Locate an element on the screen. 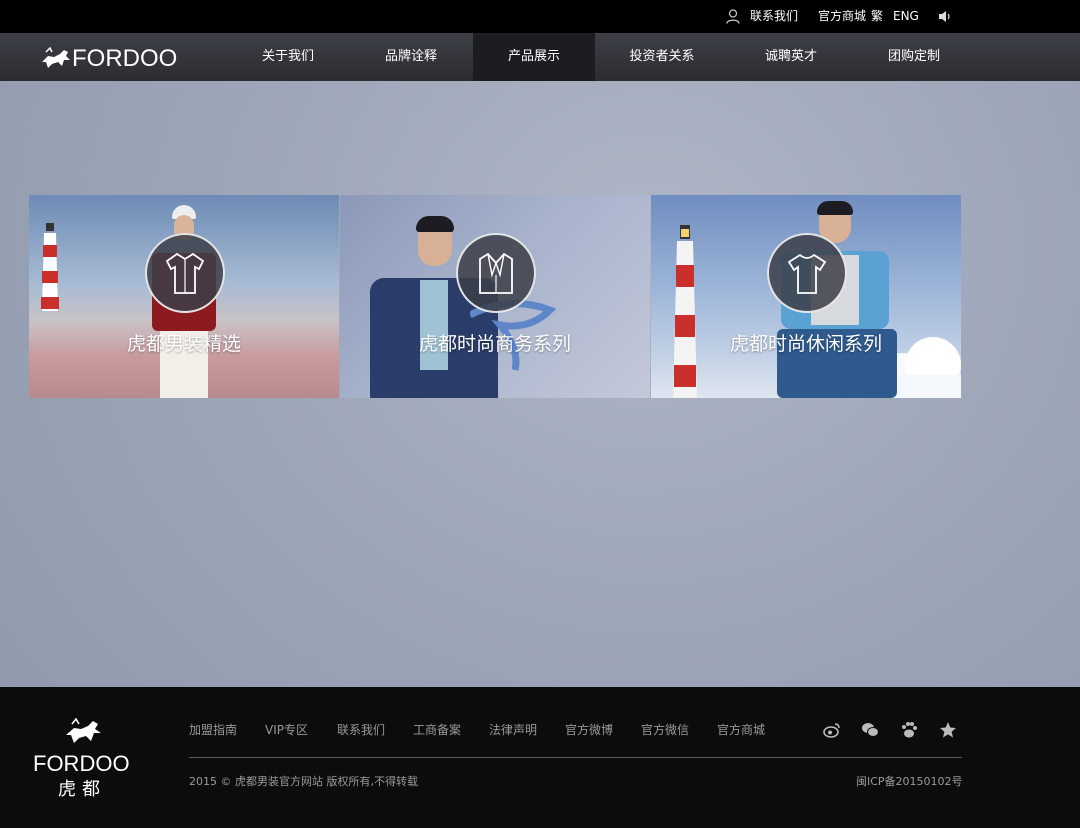 The image size is (1080, 828). tshirt-icon is located at coordinates (807, 273).